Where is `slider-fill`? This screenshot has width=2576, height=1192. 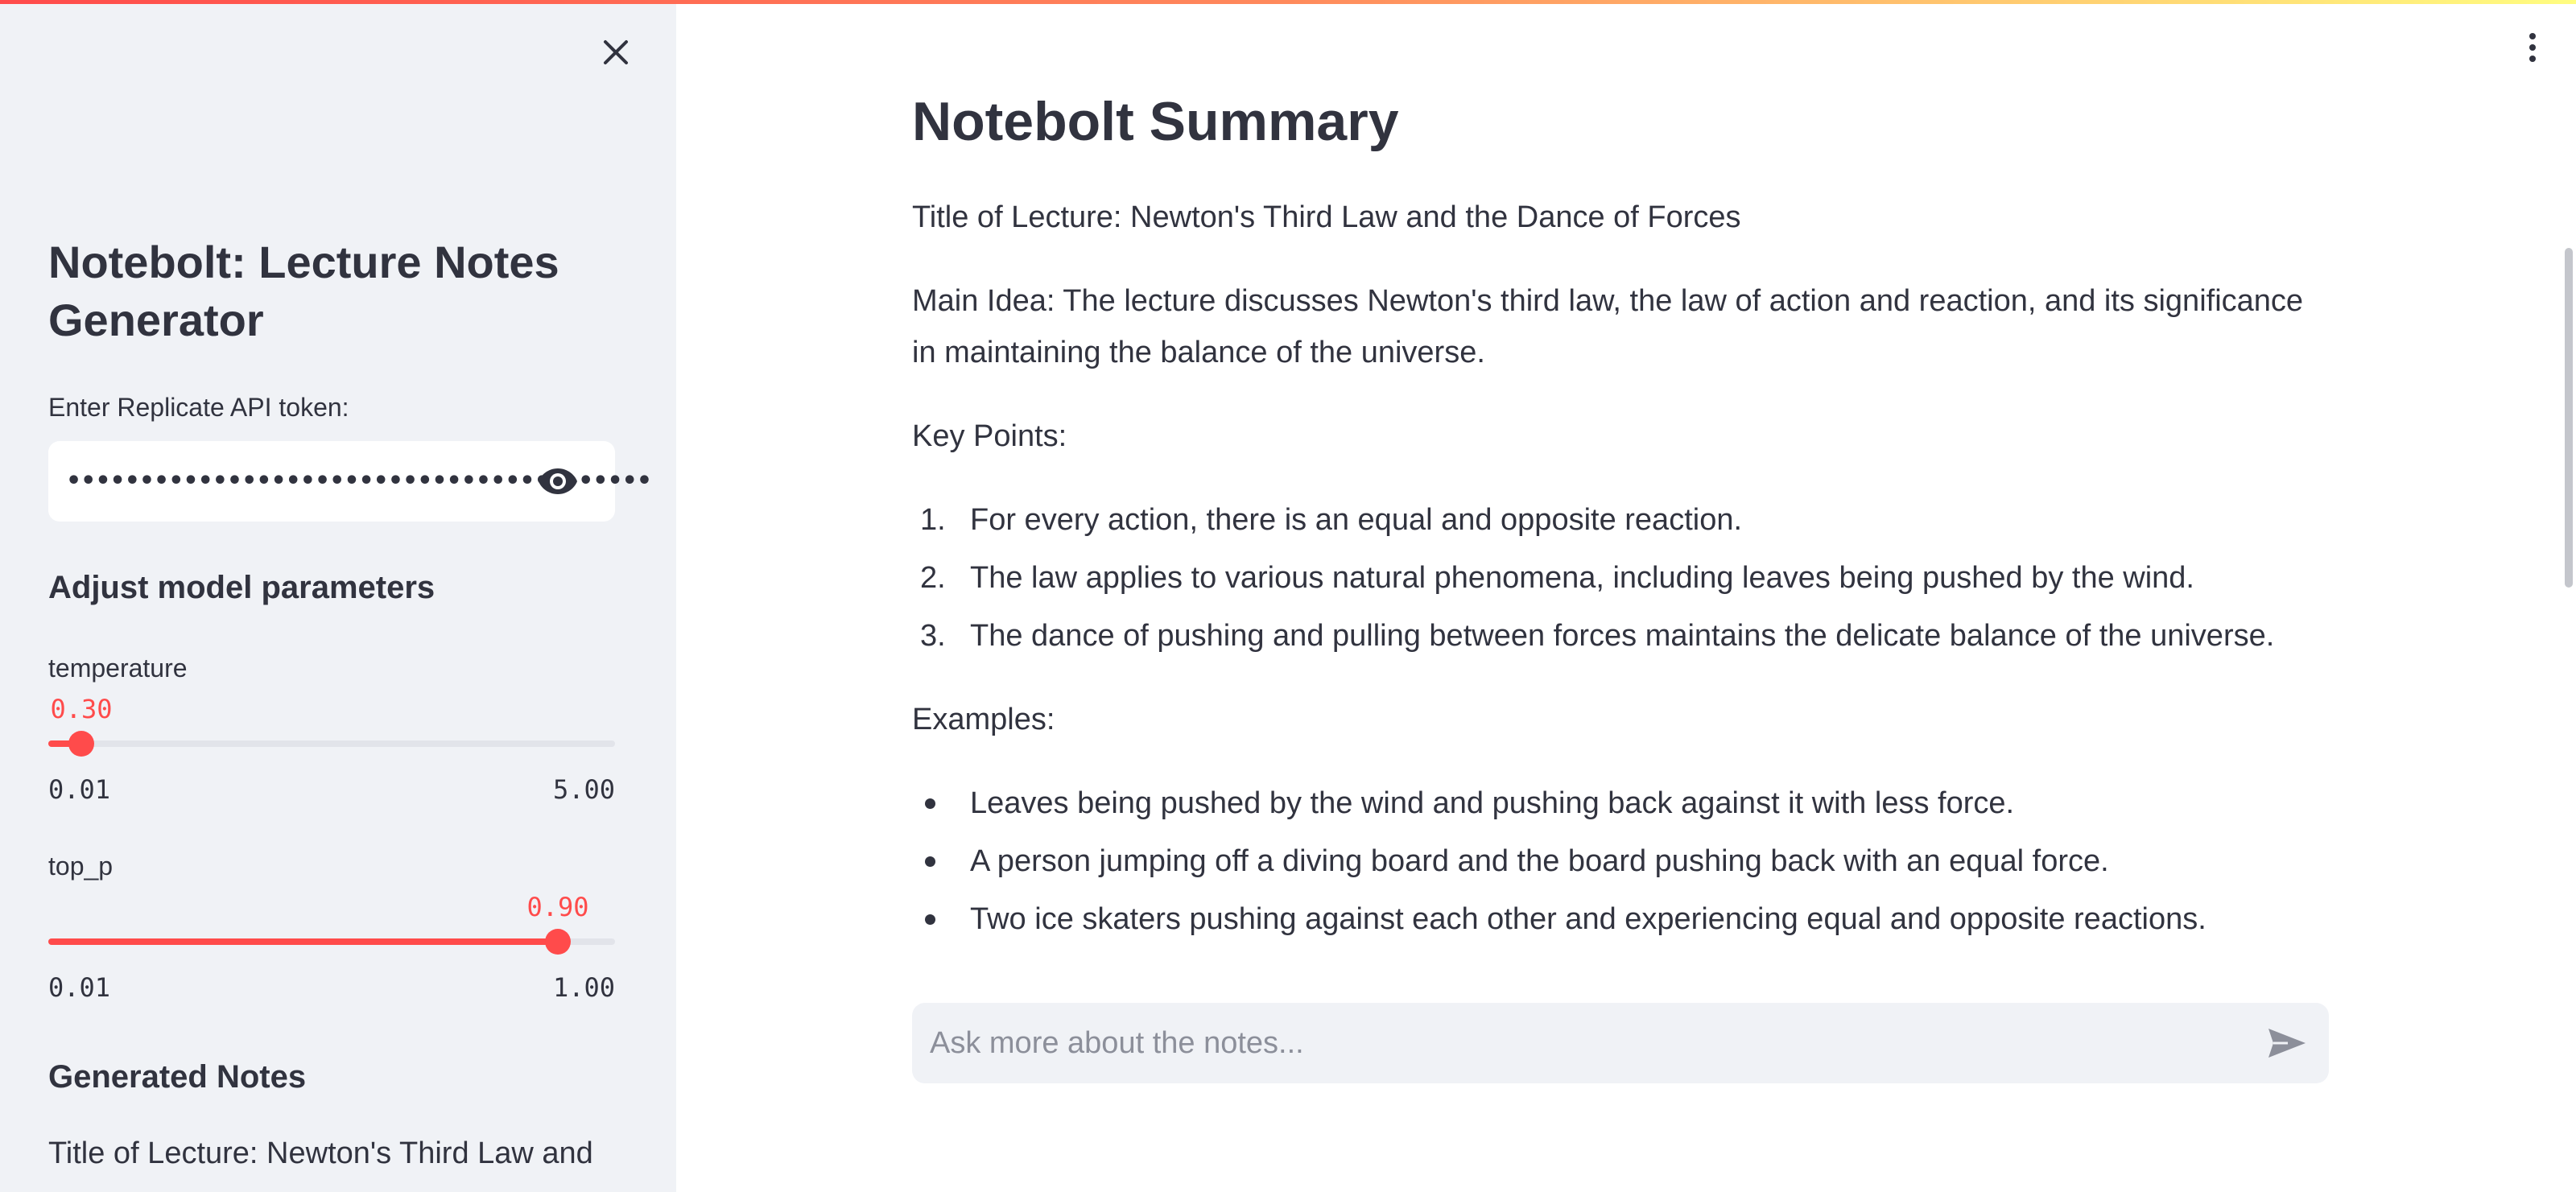 slider-fill is located at coordinates (303, 941).